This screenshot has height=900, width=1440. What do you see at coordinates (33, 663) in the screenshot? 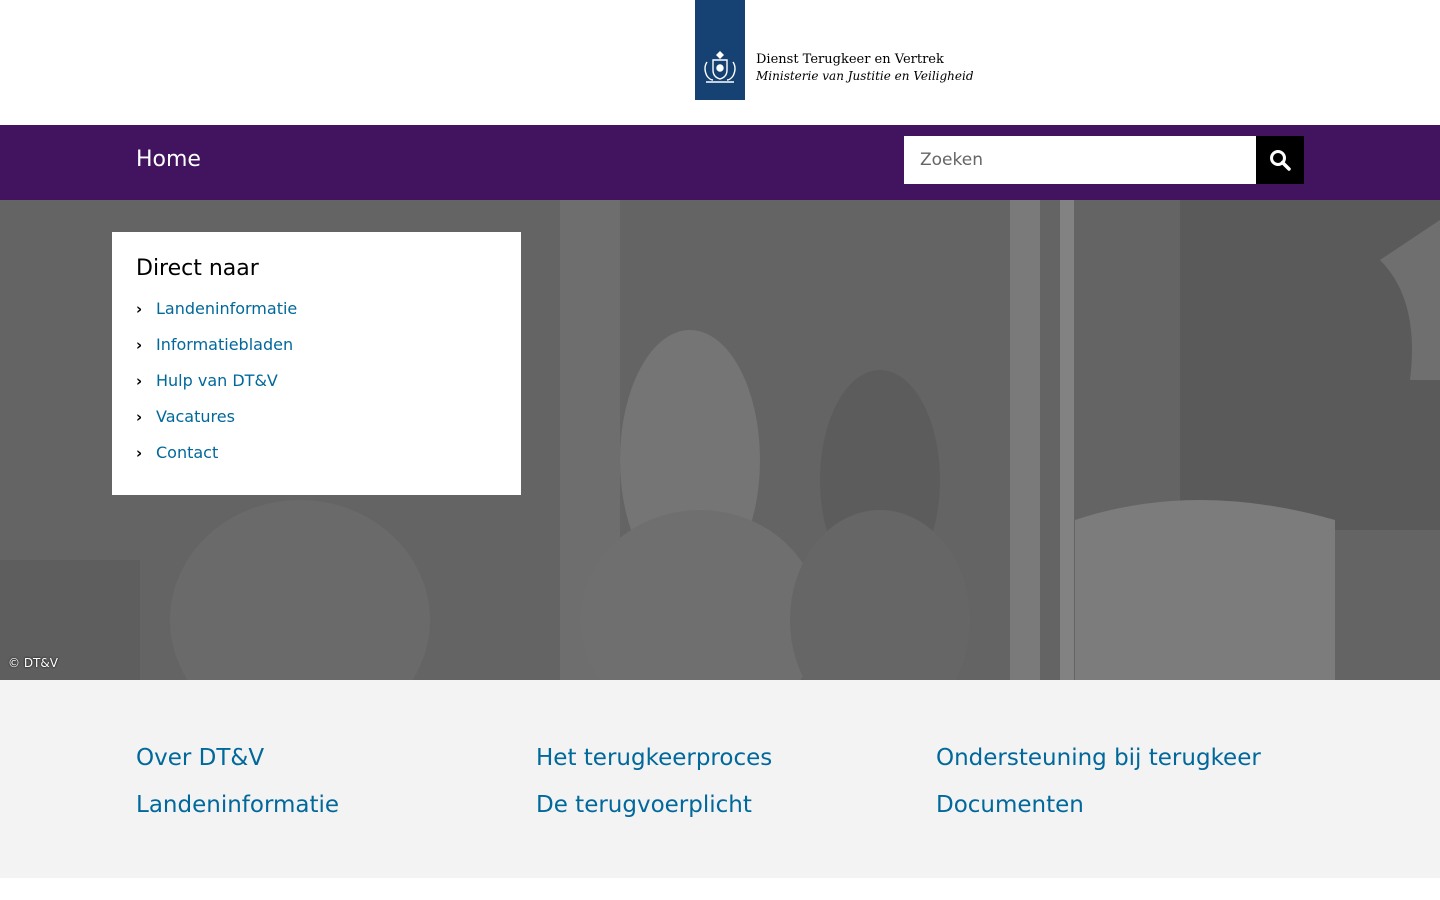
I see `photo-credit: © DT&V` at bounding box center [33, 663].